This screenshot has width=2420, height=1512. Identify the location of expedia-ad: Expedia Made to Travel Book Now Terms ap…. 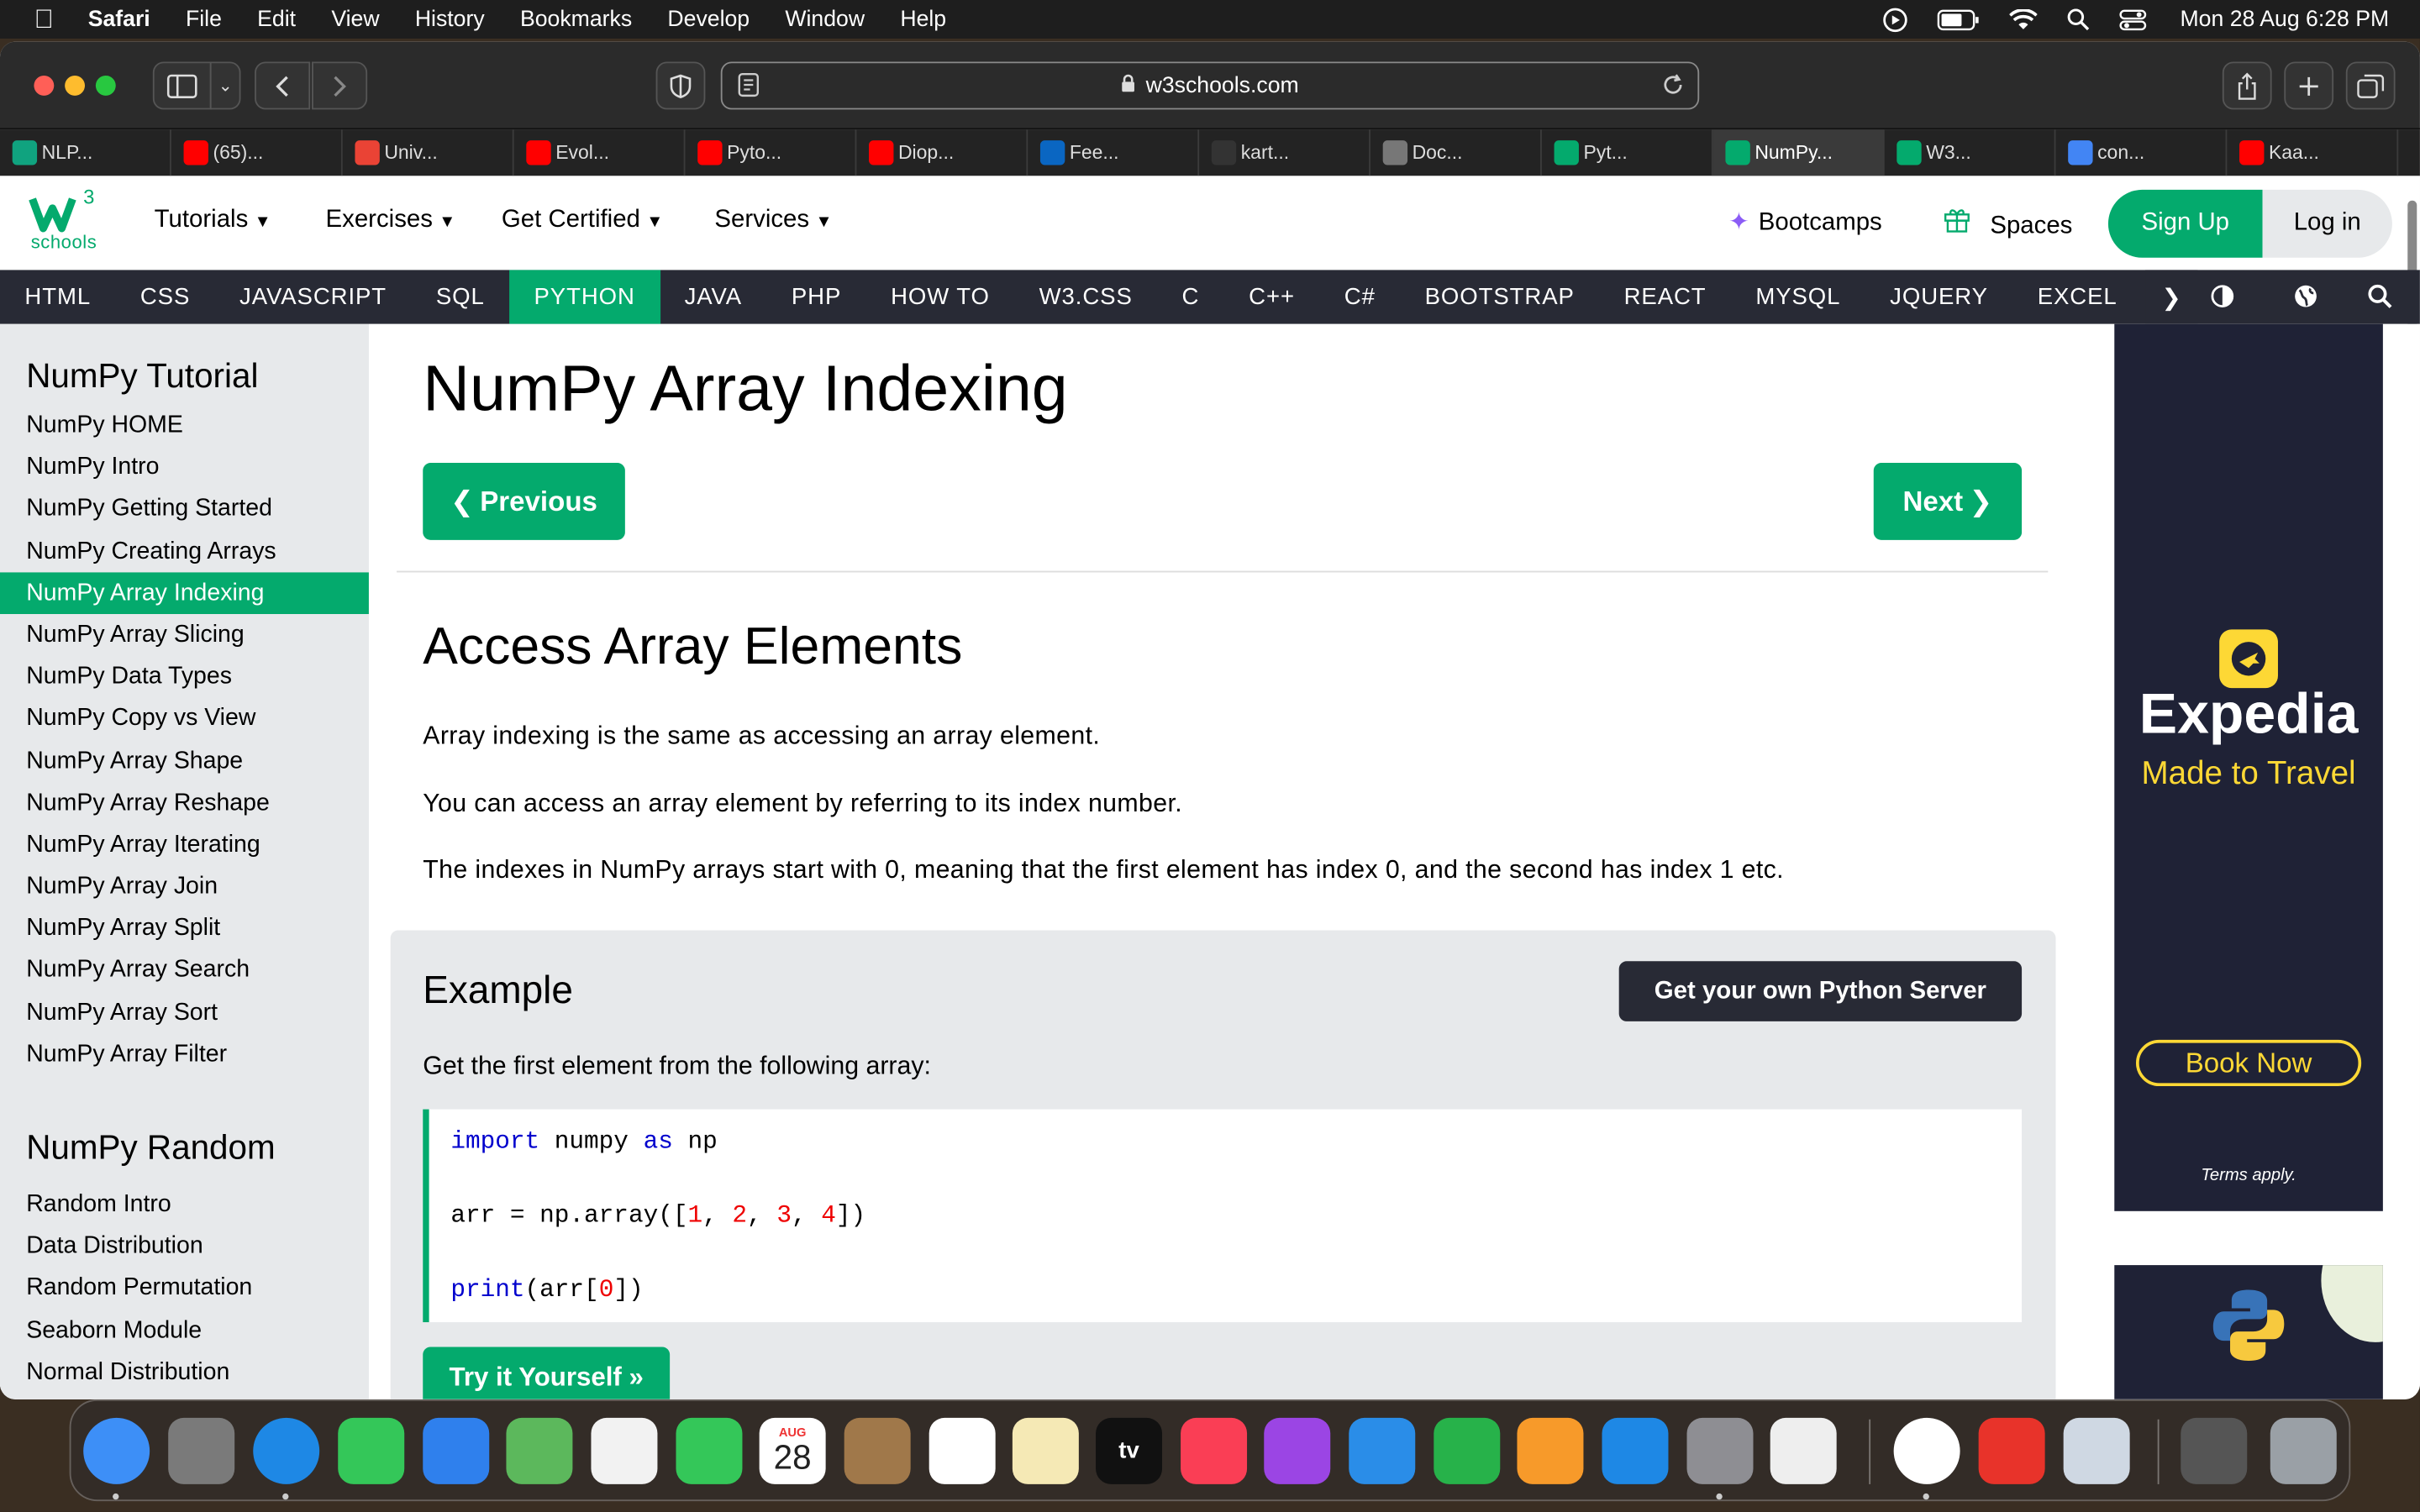
(2248, 767).